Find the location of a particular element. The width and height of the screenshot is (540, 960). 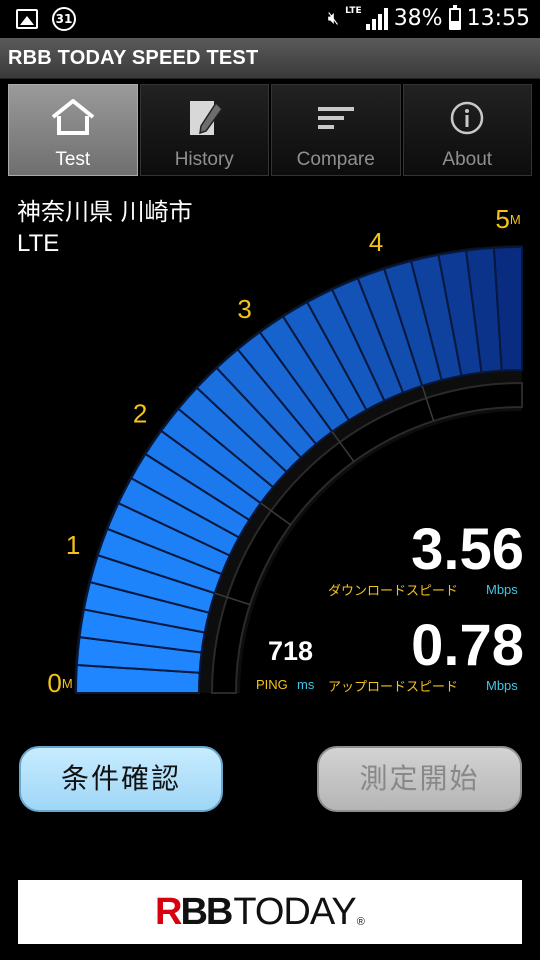

download-speed-value: 3.56 is located at coordinates (467, 549).